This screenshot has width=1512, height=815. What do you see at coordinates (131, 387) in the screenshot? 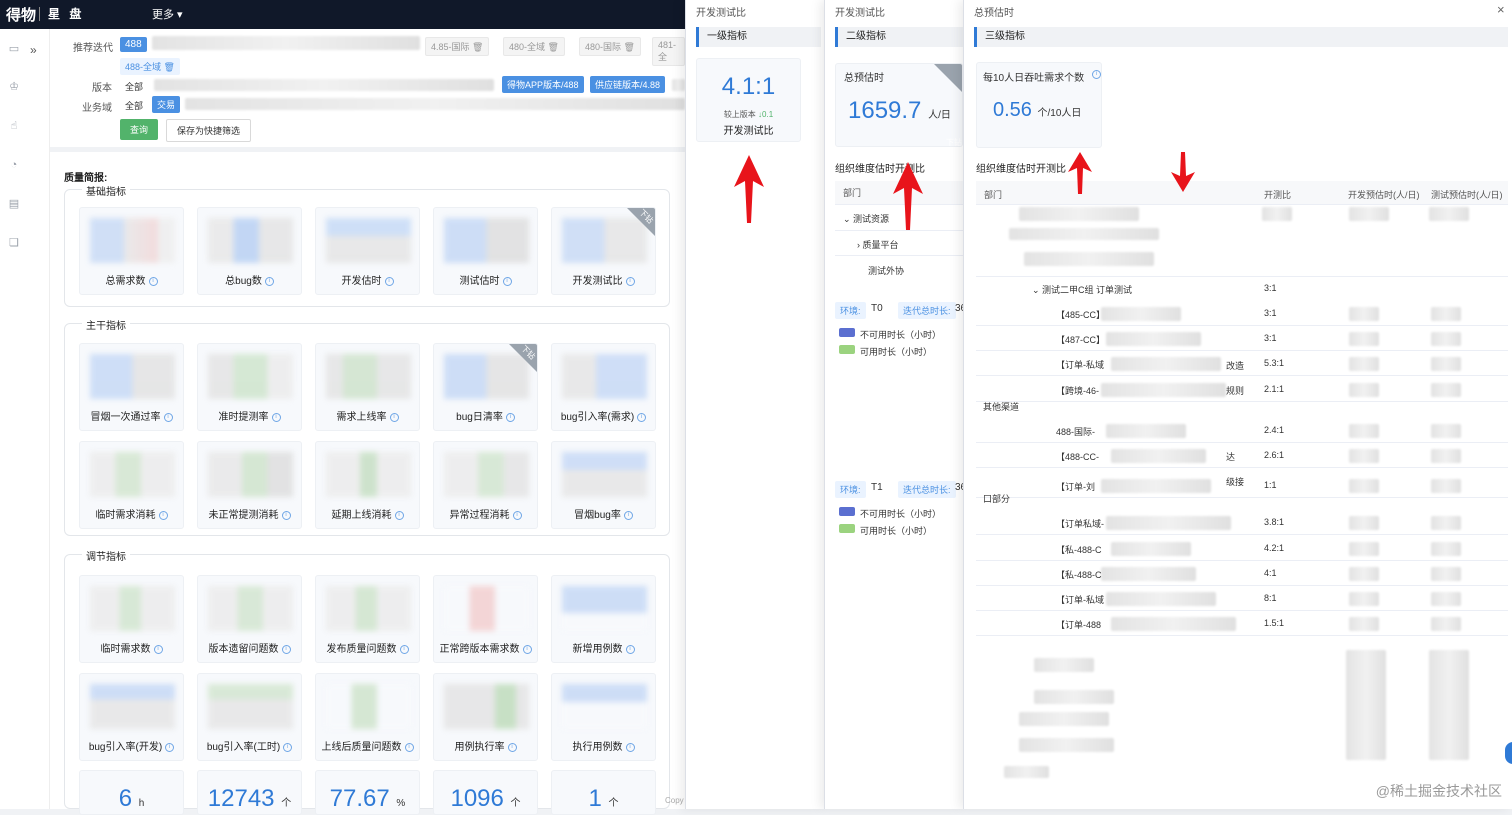
I see `metric-card-smoke-pass: 冒烟一次通过率 i` at bounding box center [131, 387].